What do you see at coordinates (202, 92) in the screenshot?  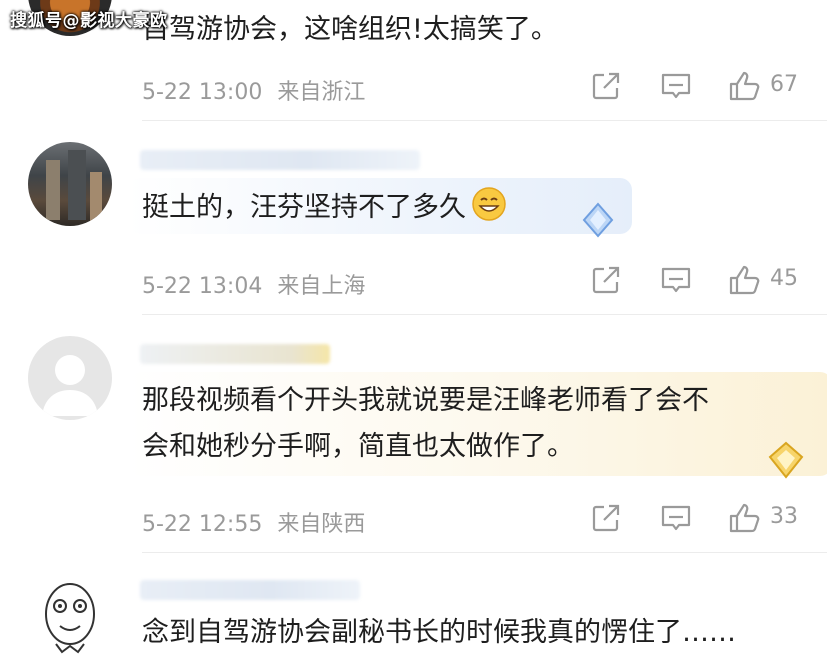 I see `comment-date: 5-22 13:00` at bounding box center [202, 92].